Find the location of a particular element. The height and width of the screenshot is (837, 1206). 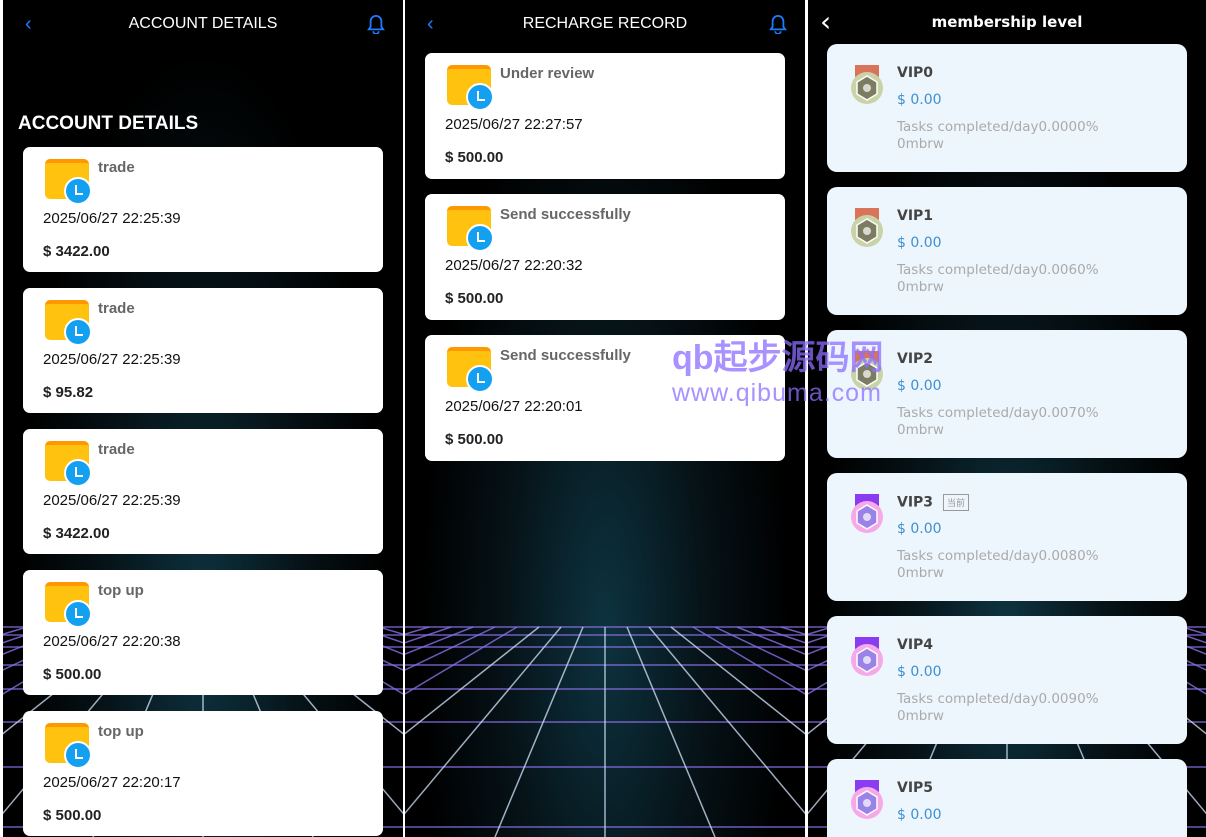

vip-name: VIP4 is located at coordinates (915, 645).